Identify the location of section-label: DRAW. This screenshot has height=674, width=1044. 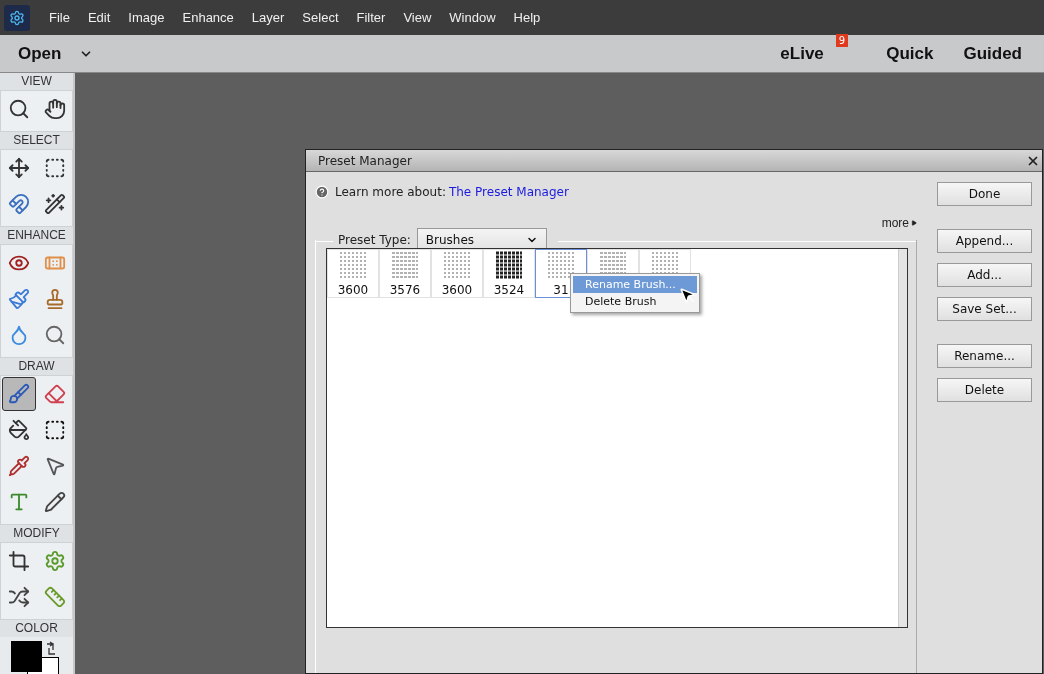
(36, 366).